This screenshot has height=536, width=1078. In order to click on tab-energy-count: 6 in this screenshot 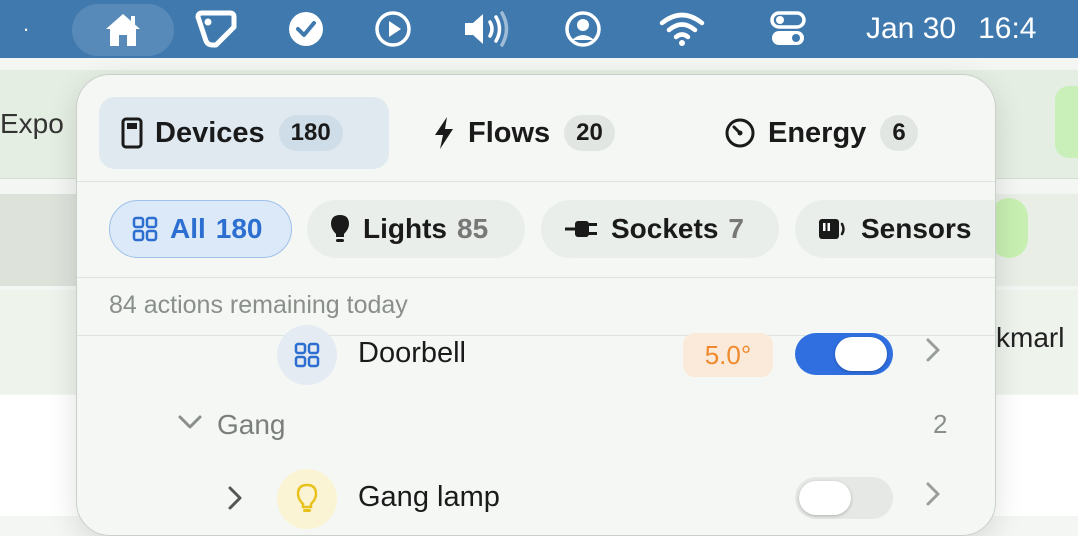, I will do `click(899, 133)`.